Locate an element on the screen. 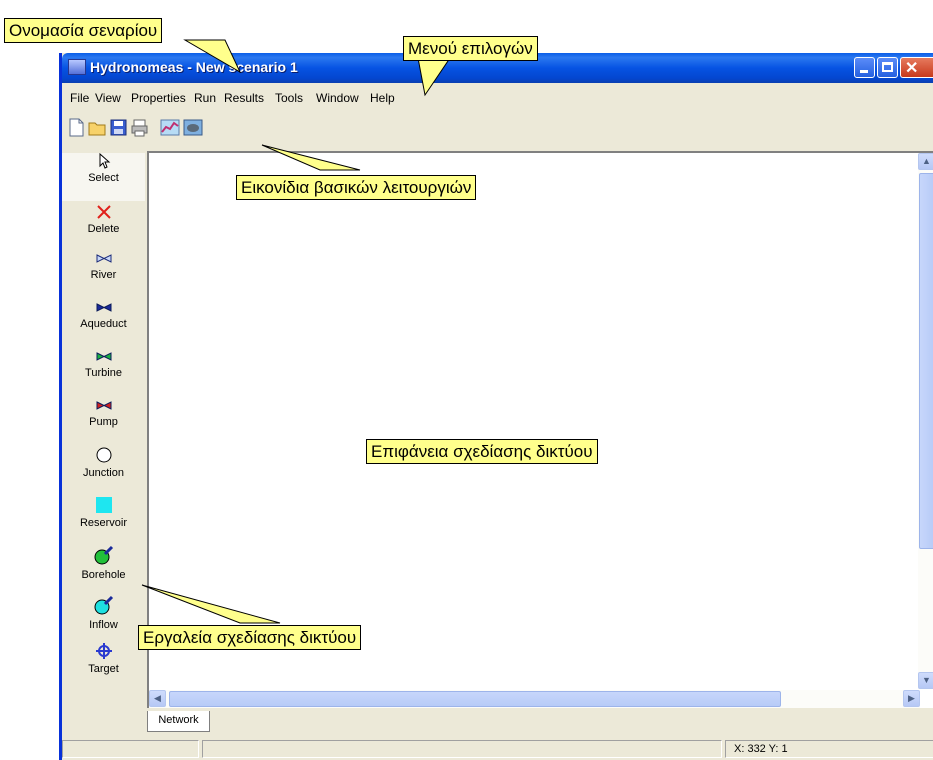  tool-label: Delete is located at coordinates (103, 229).